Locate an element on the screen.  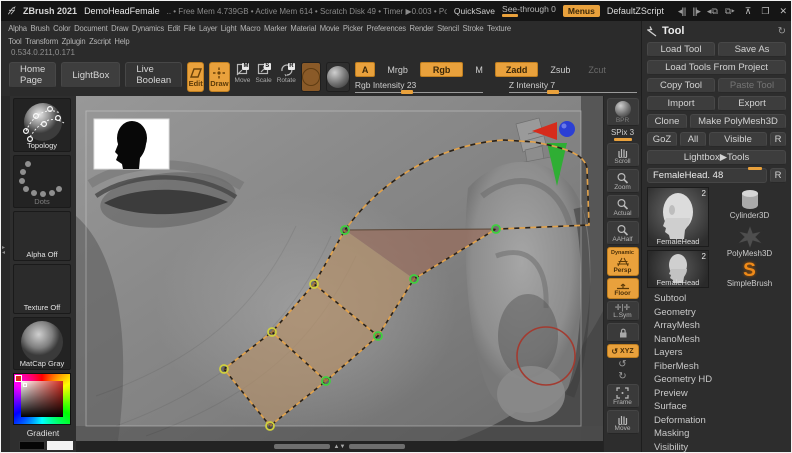
palette-section: Surface is located at coordinates (716, 408).